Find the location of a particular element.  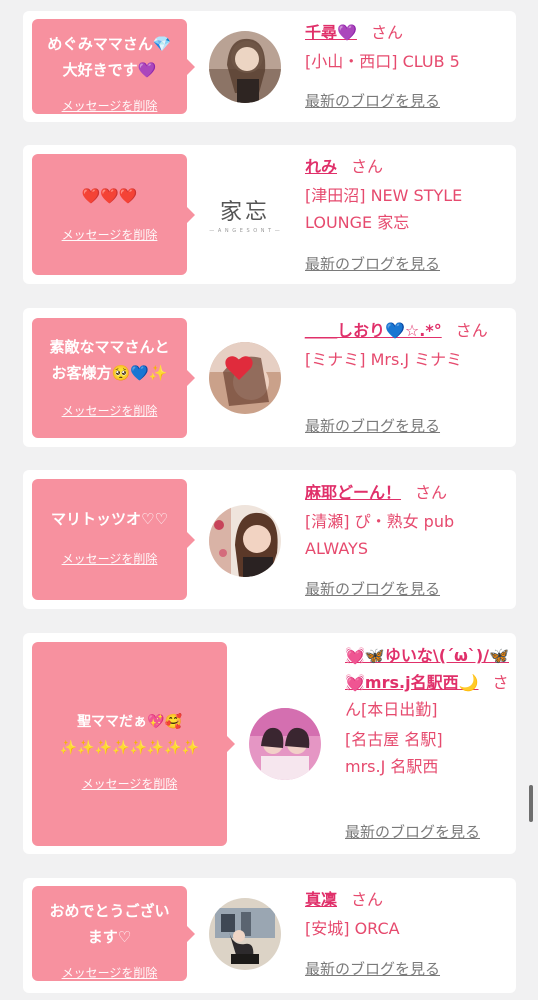

shop-label: [小山・西口] CLUB 5 is located at coordinates (382, 61).